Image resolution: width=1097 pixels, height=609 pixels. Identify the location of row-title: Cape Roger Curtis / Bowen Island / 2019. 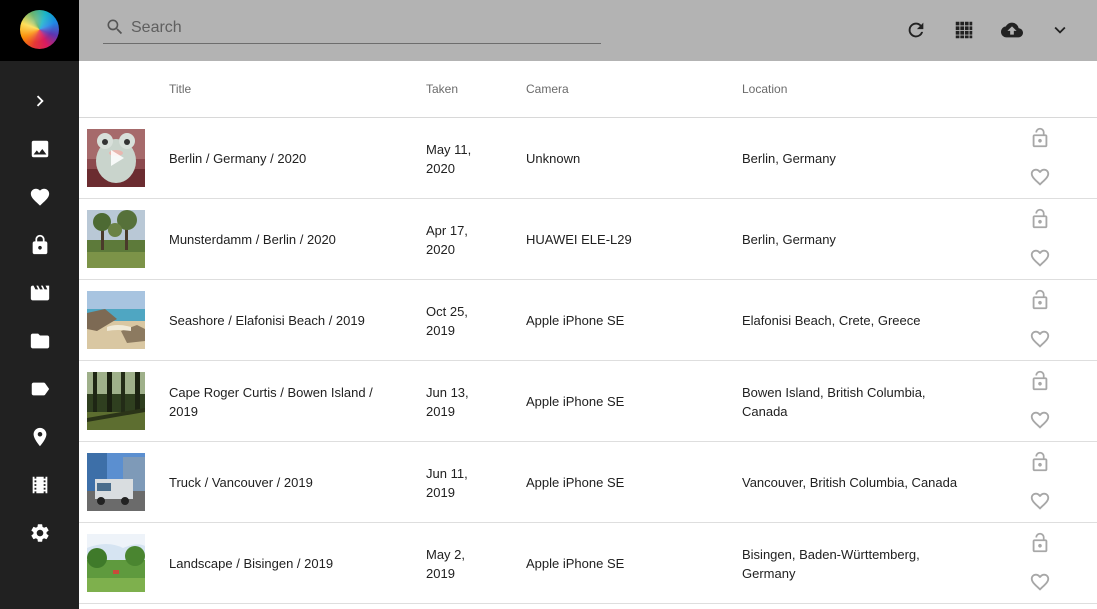
(284, 401).